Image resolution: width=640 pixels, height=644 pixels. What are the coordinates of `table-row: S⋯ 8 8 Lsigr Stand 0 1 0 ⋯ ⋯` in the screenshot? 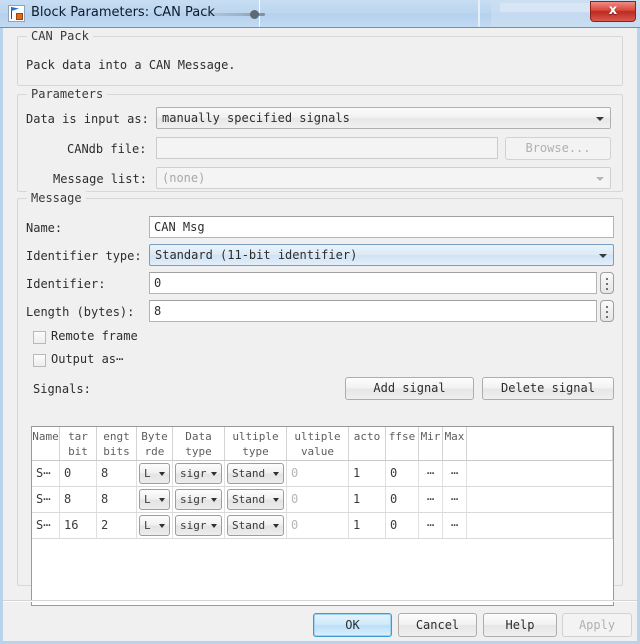 It's located at (322, 500).